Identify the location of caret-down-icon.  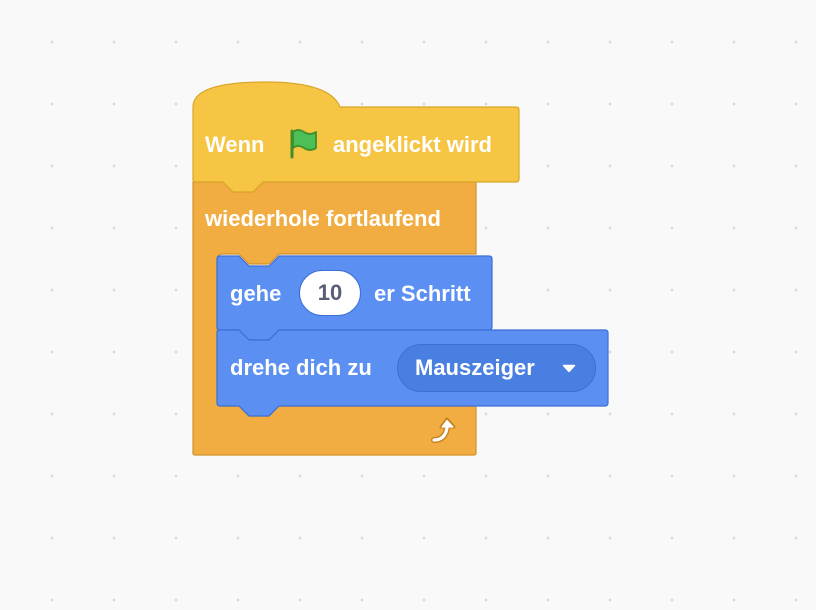
(569, 368).